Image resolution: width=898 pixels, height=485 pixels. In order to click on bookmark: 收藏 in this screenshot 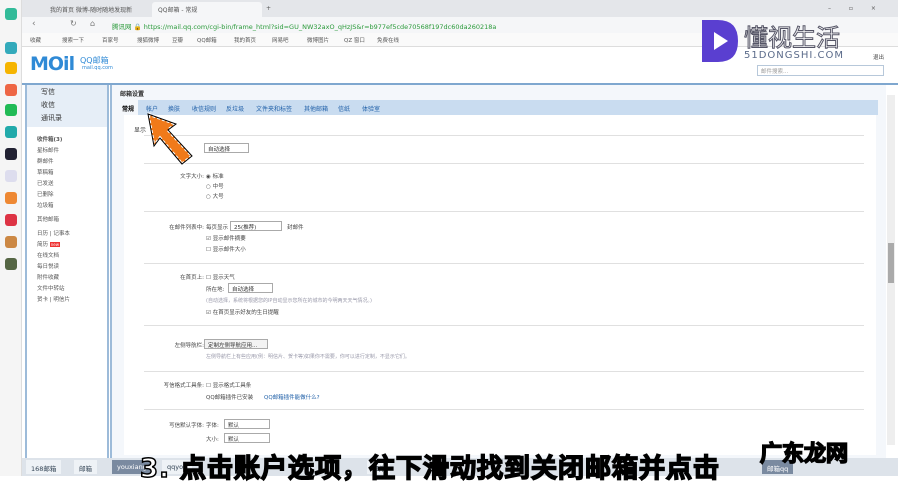, I will do `click(35, 40)`.